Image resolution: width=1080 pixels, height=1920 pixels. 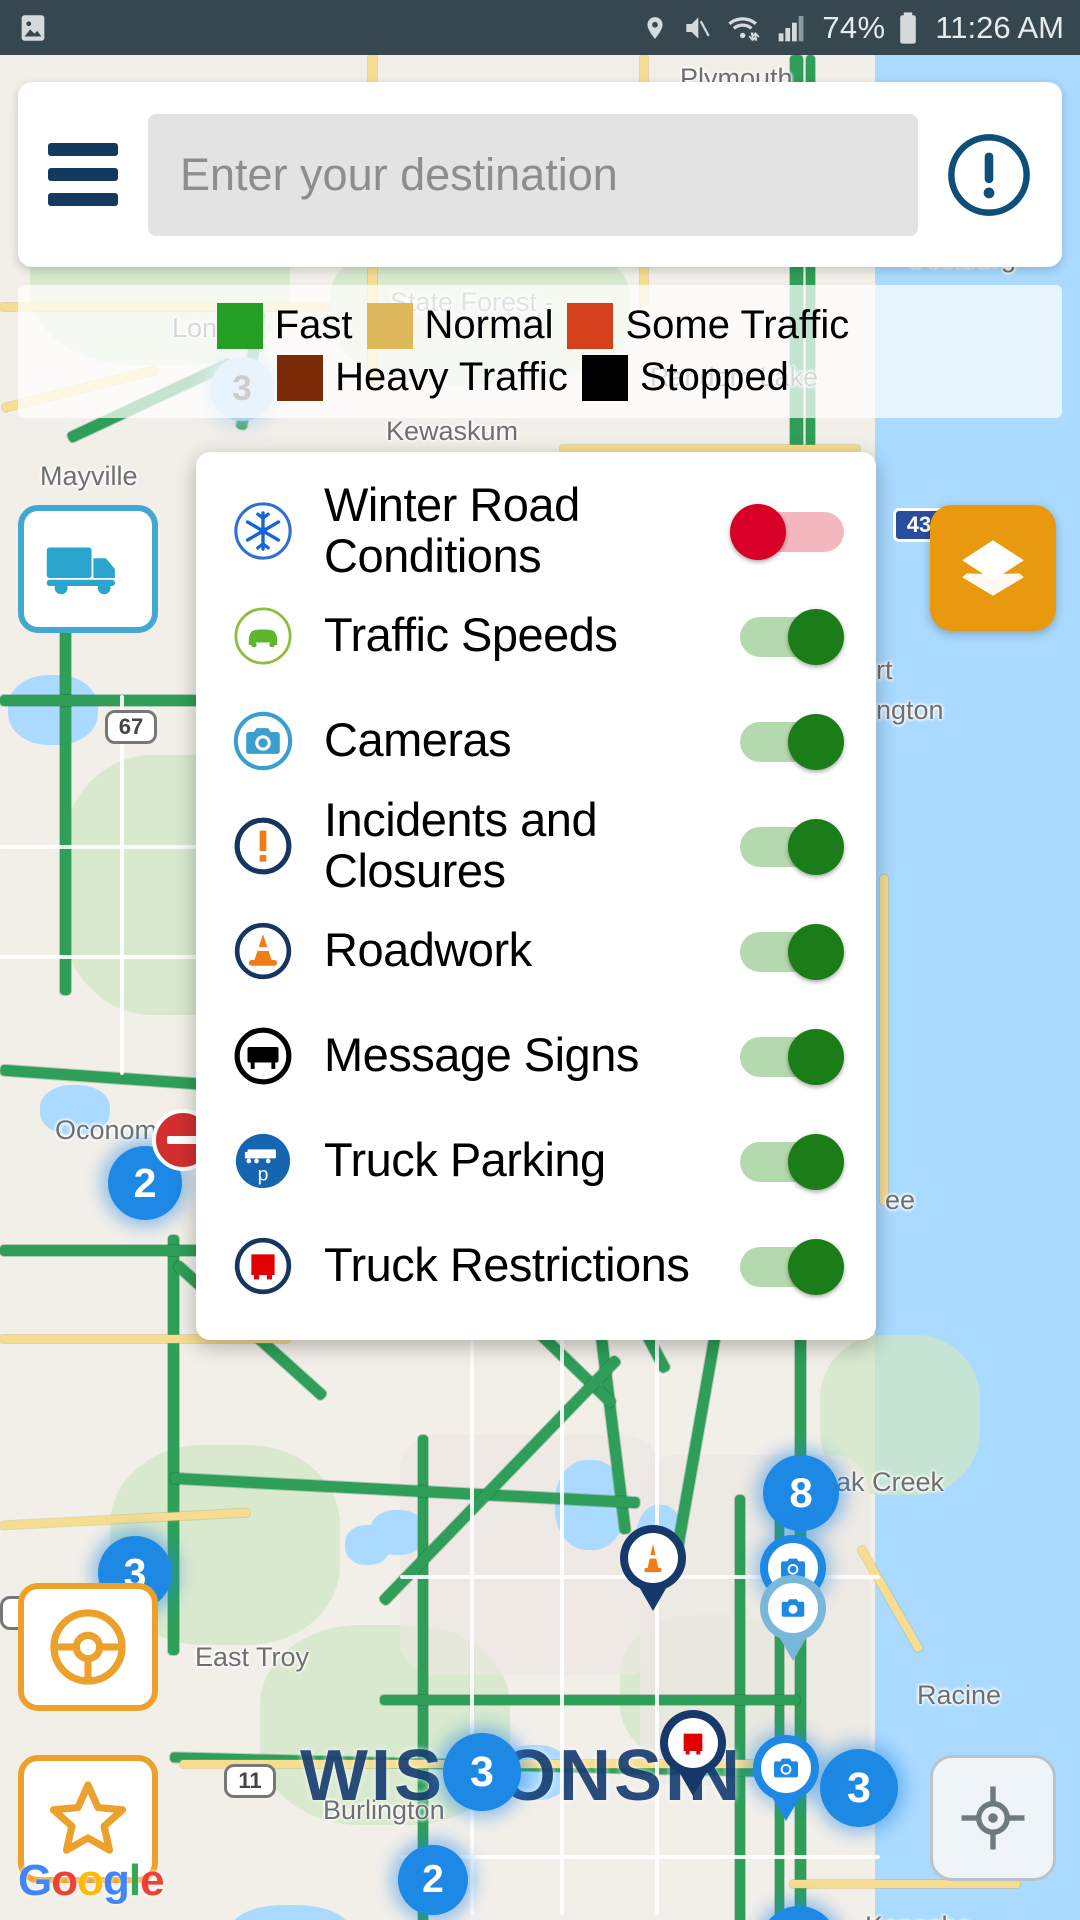 I want to click on legend-label: Stopped, so click(x=714, y=377).